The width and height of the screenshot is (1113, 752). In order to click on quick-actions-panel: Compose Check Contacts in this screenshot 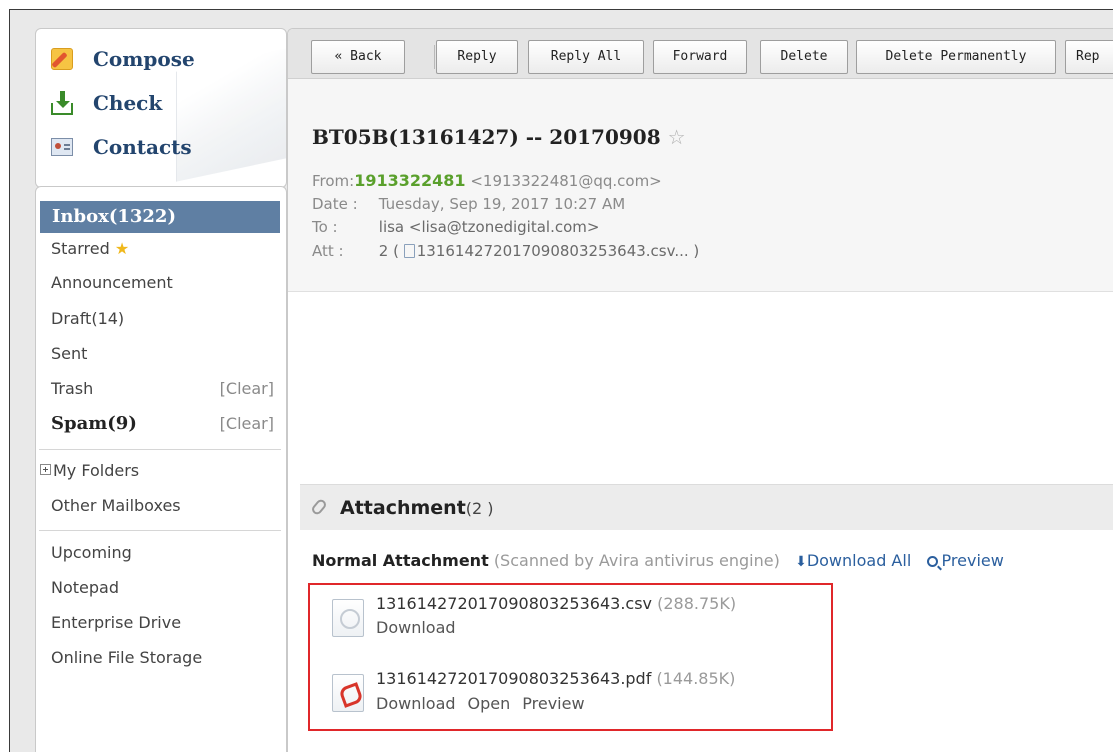, I will do `click(161, 108)`.